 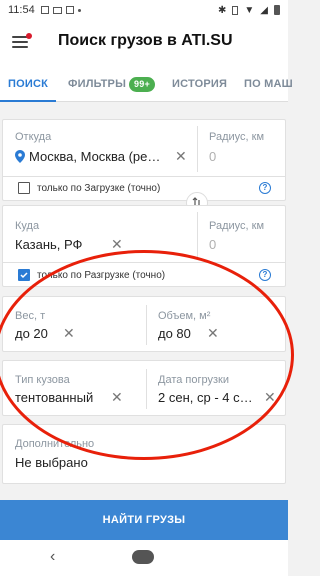 What do you see at coordinates (184, 316) in the screenshot?
I see `volume-label: Объем, м²` at bounding box center [184, 316].